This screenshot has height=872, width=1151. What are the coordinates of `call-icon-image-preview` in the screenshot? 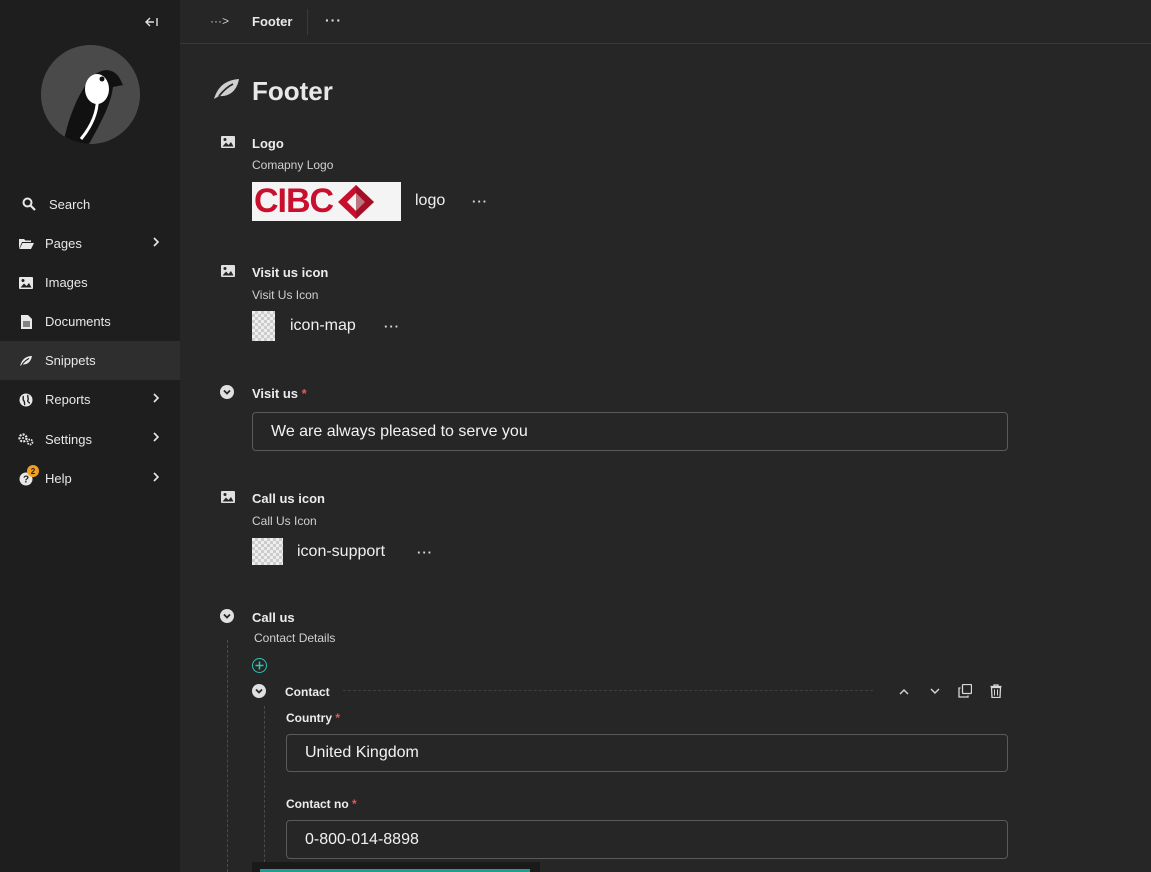 It's located at (267, 551).